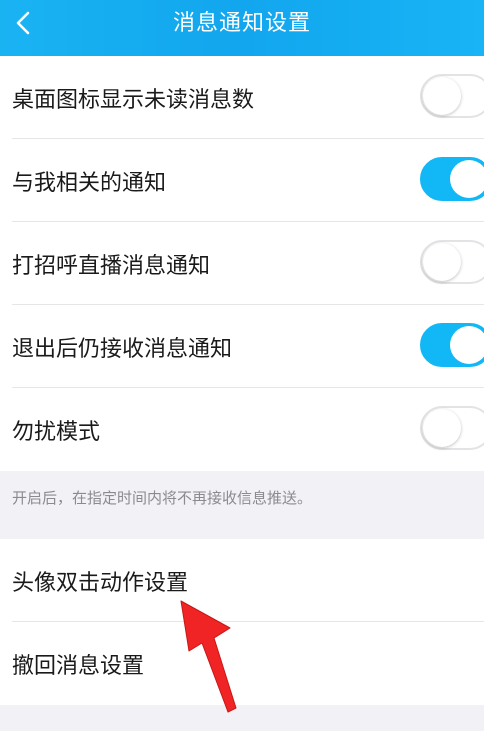 The image size is (484, 731). Describe the element at coordinates (89, 183) in the screenshot. I see `setting-label: 与我相关的通知` at that location.